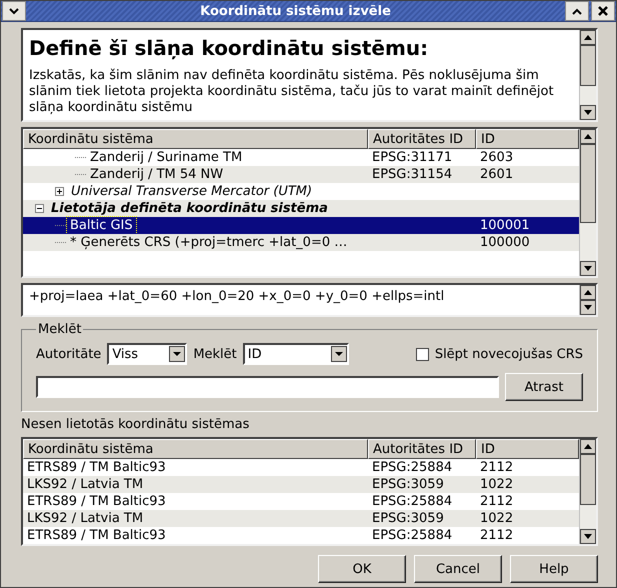 The image size is (617, 588). I want to click on dialog-button: Cancel, so click(458, 569).